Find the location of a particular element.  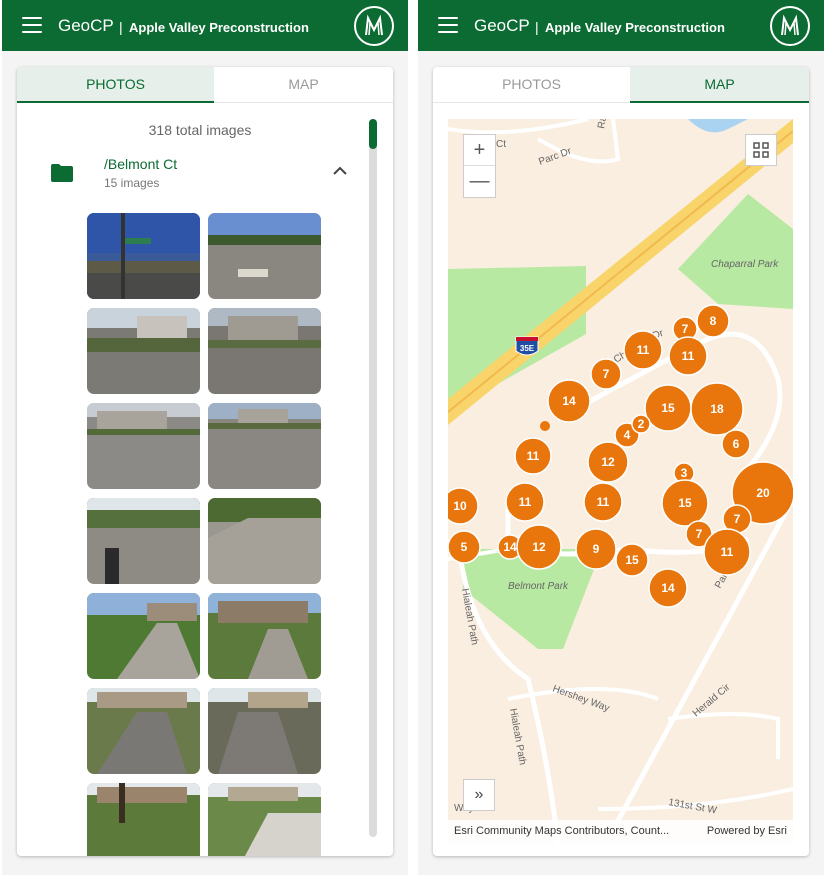

photo-cluster-marker: 9 is located at coordinates (596, 549).